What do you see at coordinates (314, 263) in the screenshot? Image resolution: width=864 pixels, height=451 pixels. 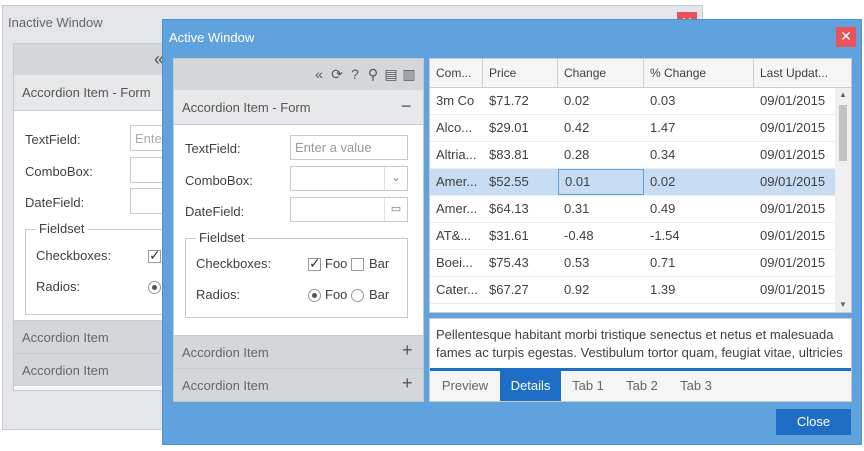 I see `checkbox-foo` at bounding box center [314, 263].